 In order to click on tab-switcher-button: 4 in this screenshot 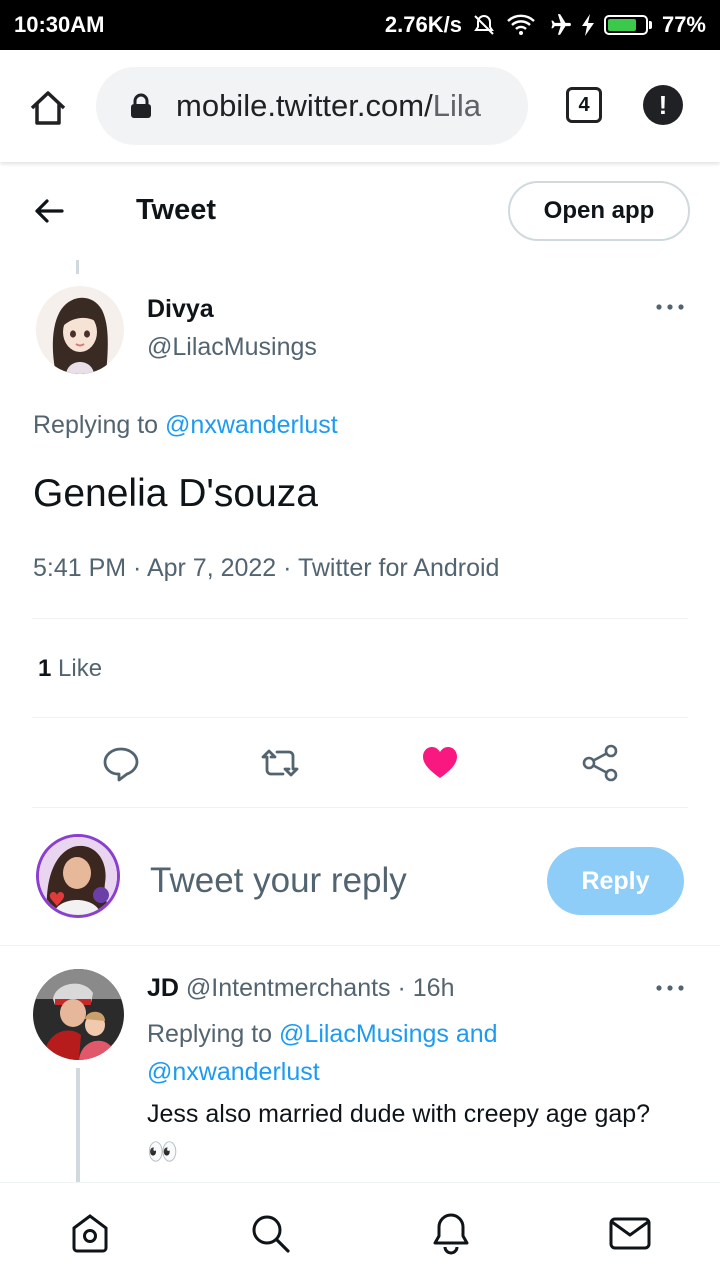, I will do `click(584, 105)`.